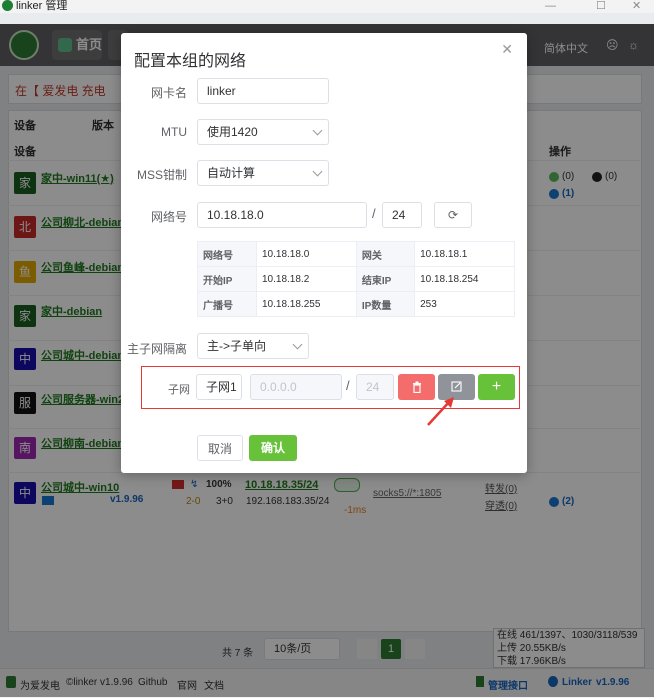  Describe the element at coordinates (385, 304) in the screenshot. I see `info-key: IP数量` at that location.